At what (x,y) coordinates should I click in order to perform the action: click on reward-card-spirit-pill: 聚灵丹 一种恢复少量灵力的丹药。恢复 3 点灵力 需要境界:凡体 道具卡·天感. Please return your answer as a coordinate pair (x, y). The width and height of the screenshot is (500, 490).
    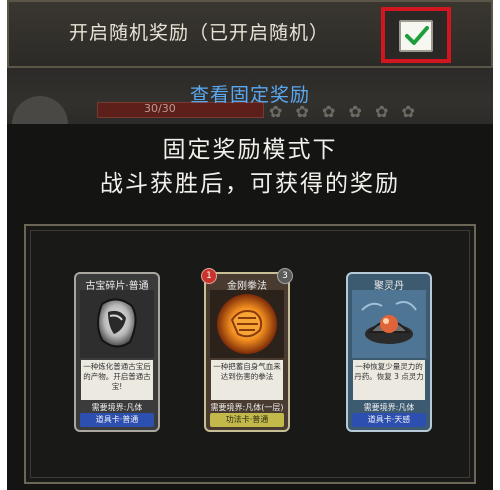
    Looking at the image, I should click on (389, 352).